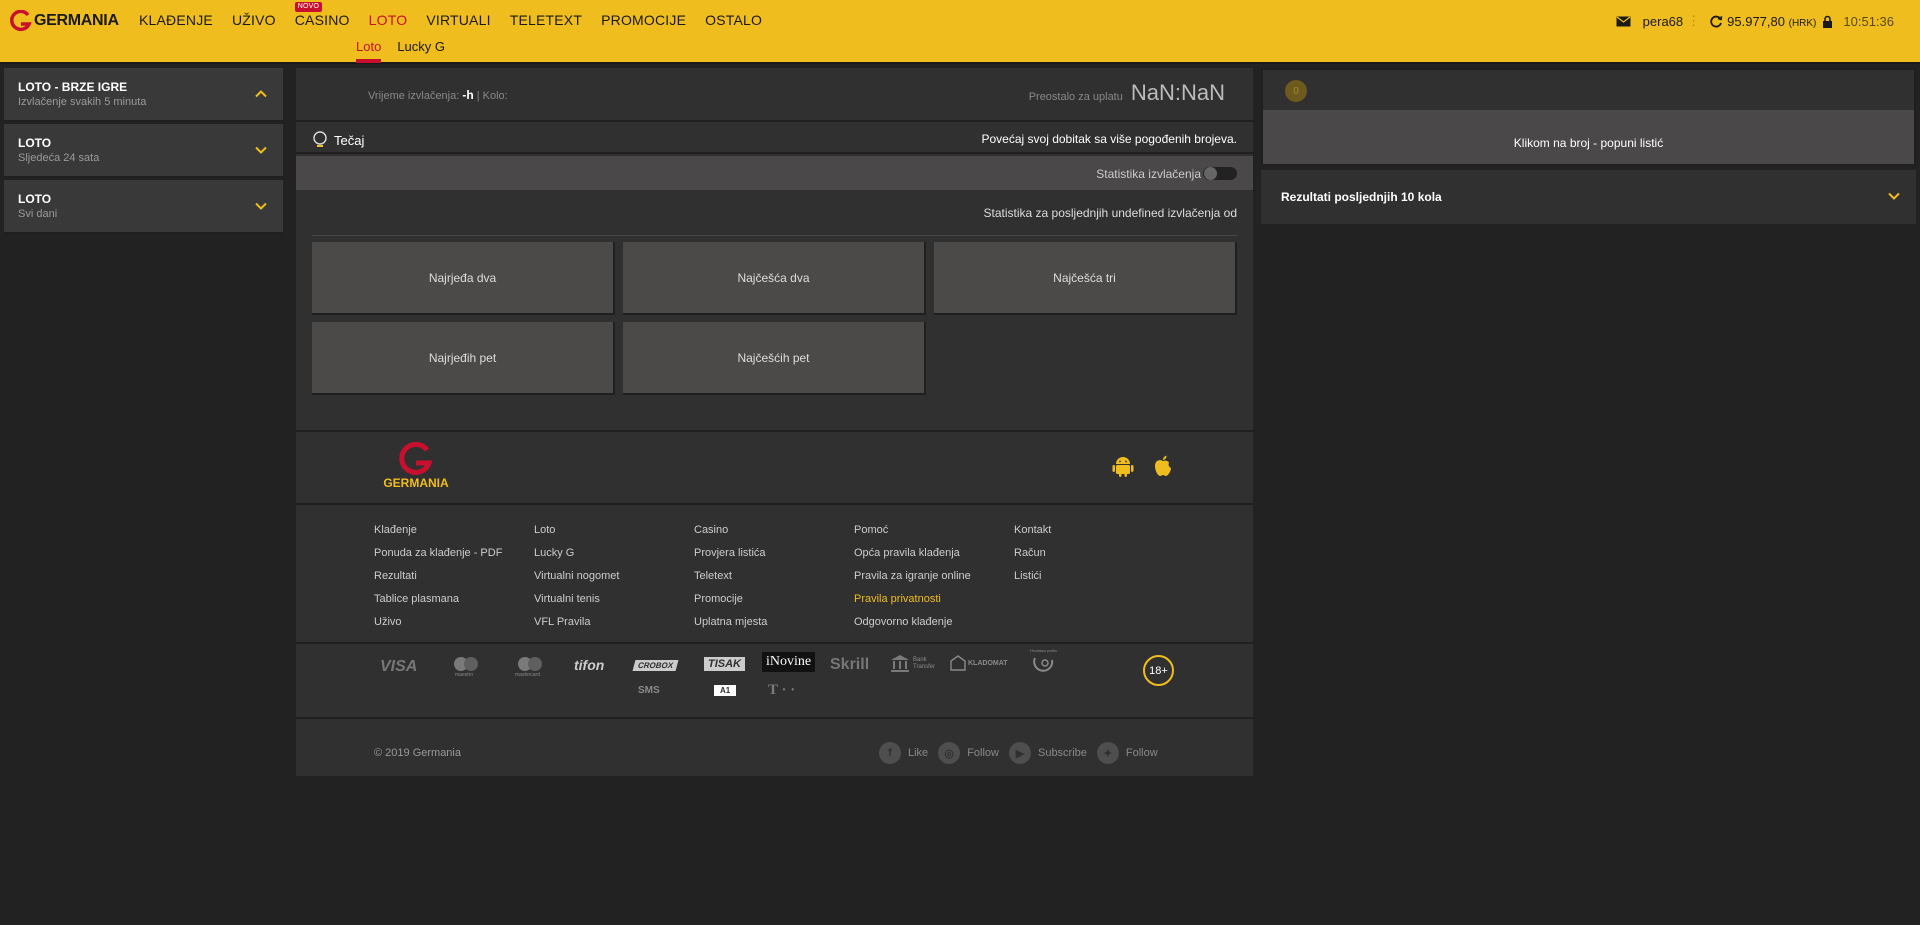  What do you see at coordinates (1062, 753) in the screenshot?
I see `social-label: Subscribe` at bounding box center [1062, 753].